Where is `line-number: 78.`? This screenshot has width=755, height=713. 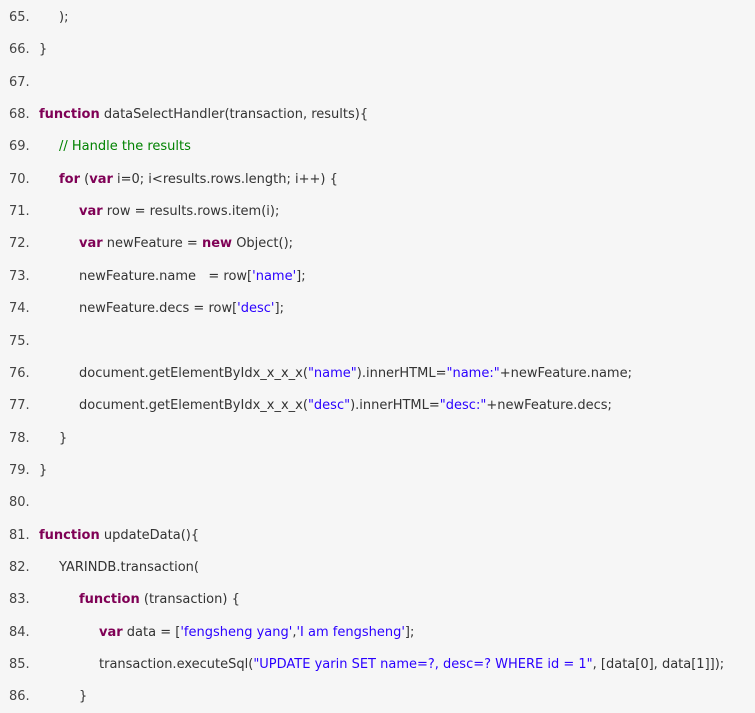
line-number: 78. is located at coordinates (19, 438).